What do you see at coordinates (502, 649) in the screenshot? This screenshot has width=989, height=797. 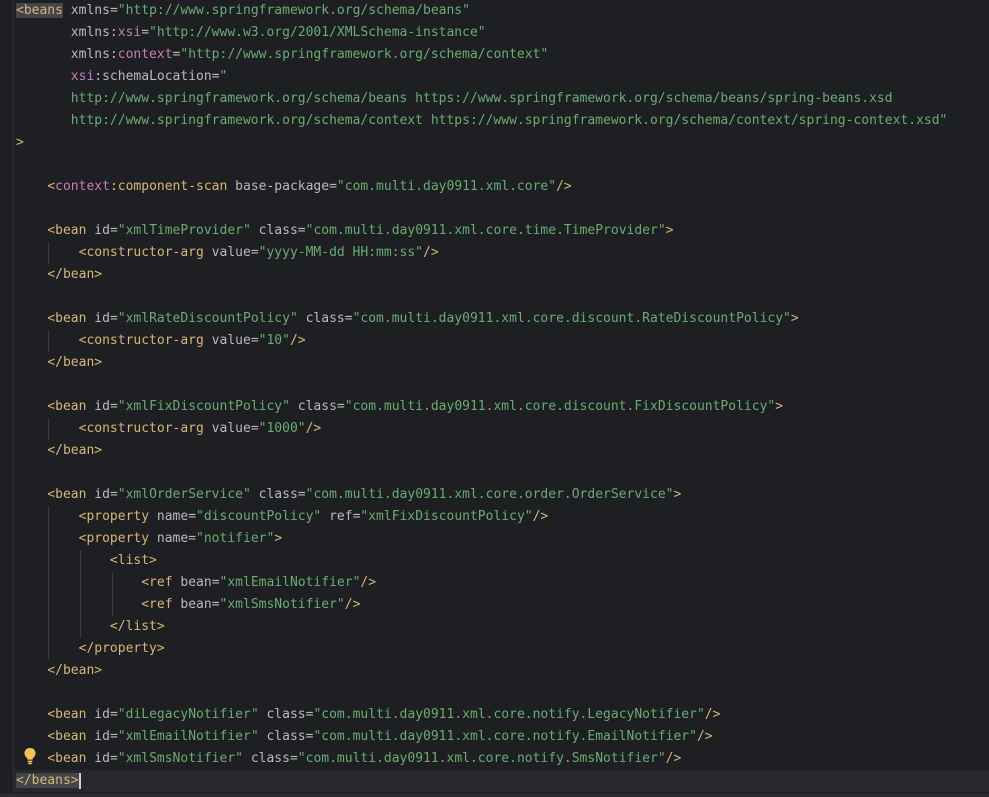 I see `code-line: </property>` at bounding box center [502, 649].